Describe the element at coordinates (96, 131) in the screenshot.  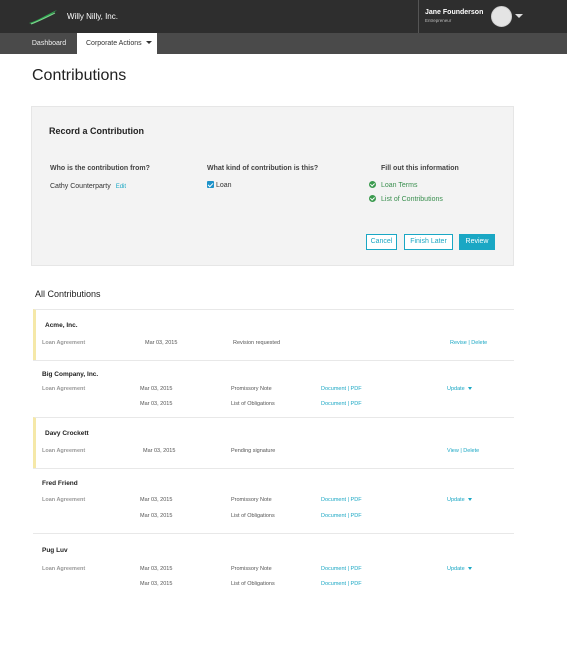
I see `record-title: Record a Contribution` at that location.